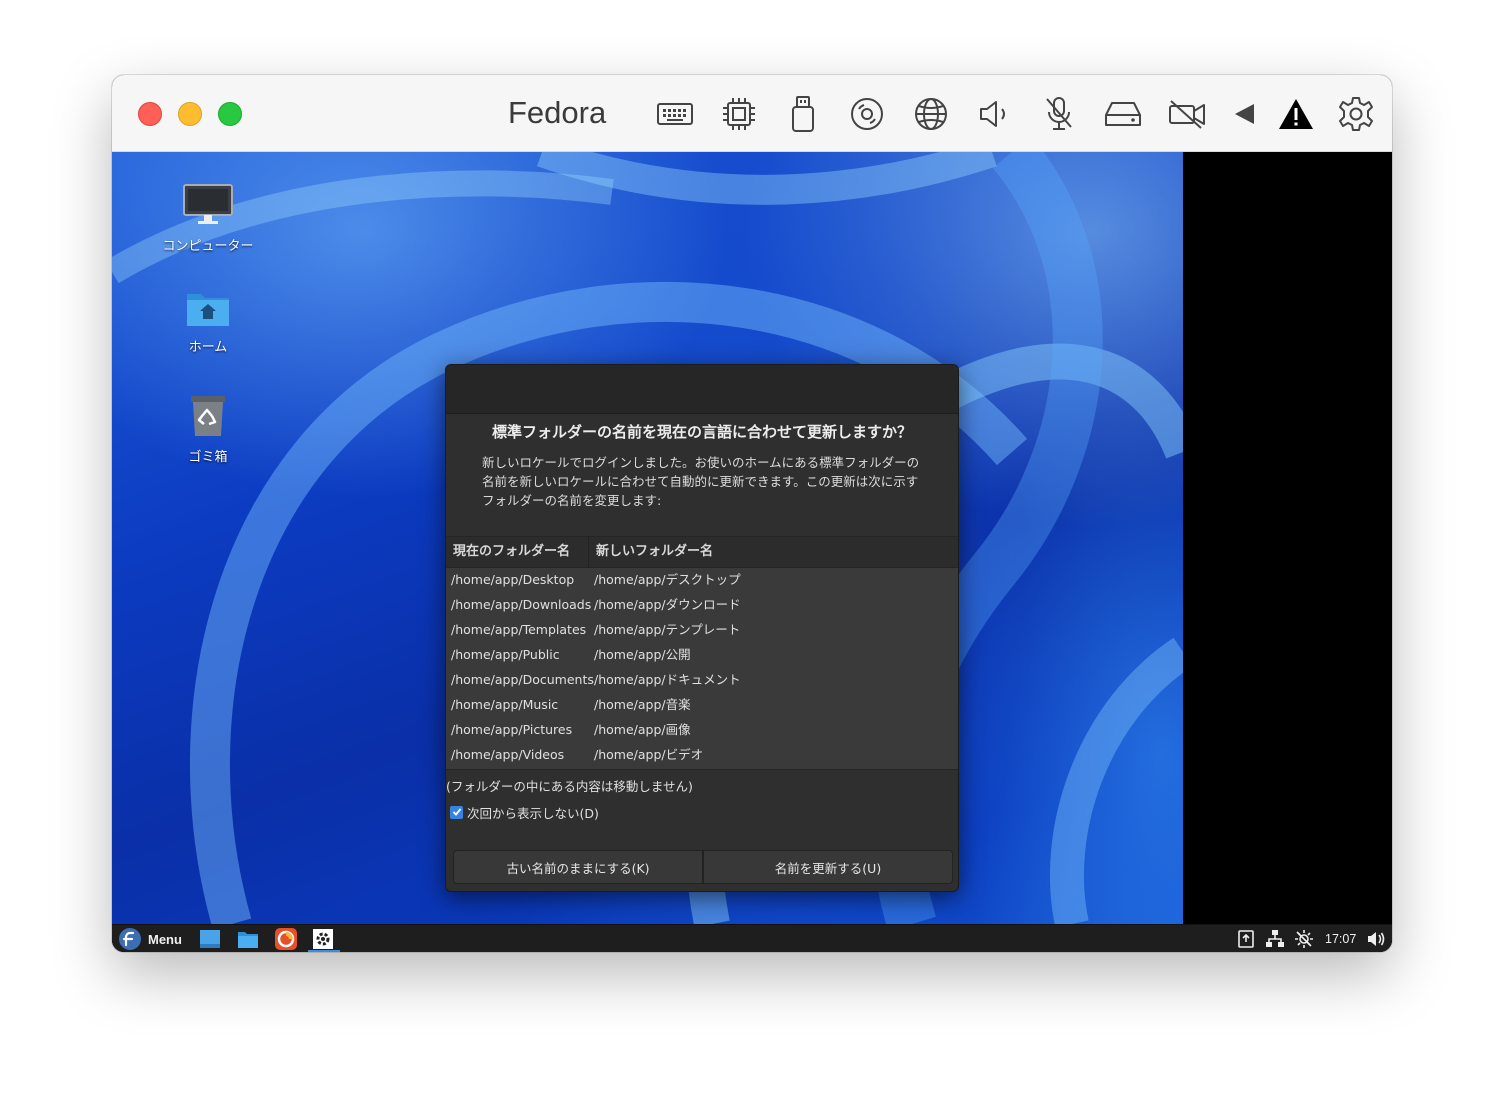  I want to click on table-row: /home/app/Desktop/home/app/デスクトップ, so click(702, 579).